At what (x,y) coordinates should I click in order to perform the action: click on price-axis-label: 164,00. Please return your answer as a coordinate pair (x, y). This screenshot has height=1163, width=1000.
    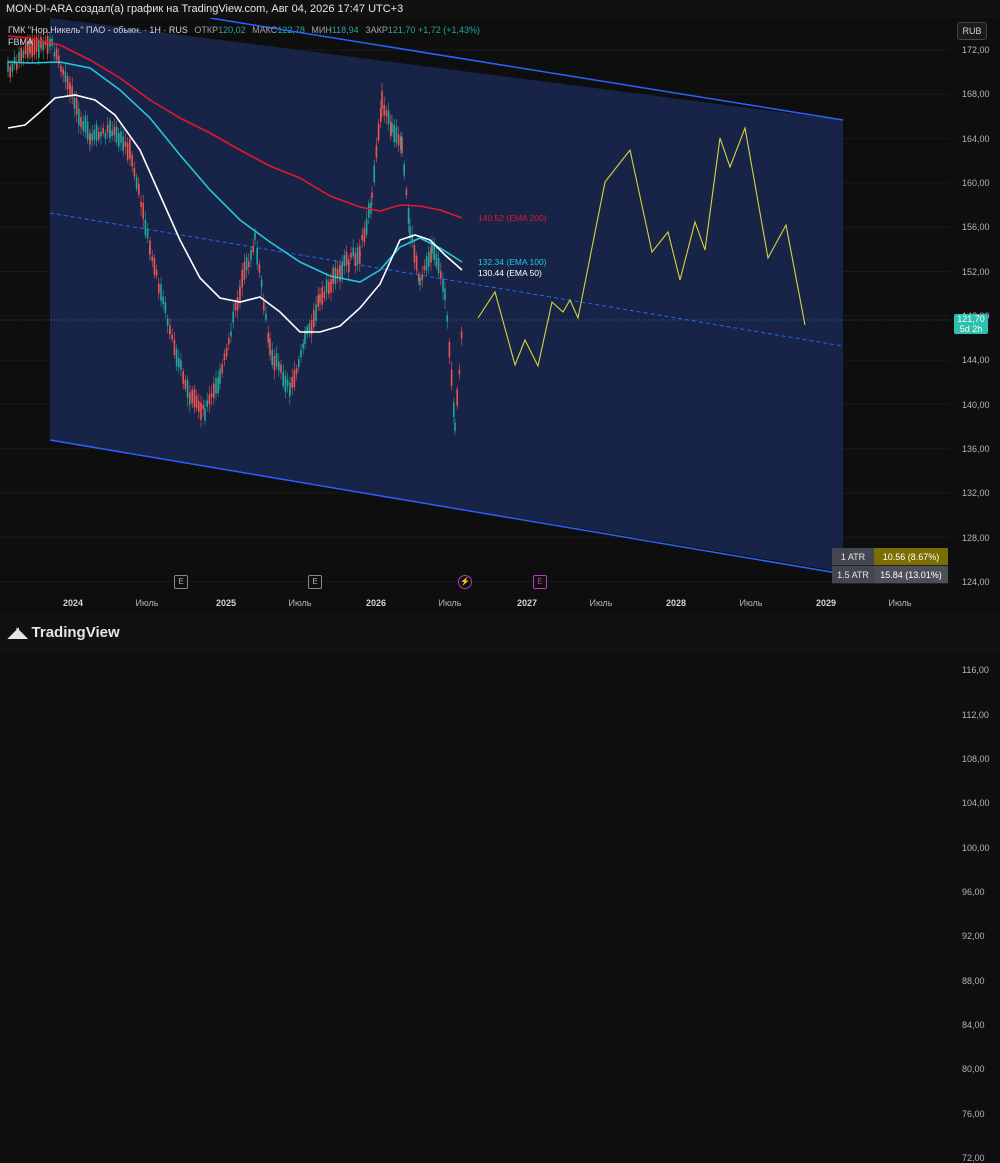
    Looking at the image, I should click on (976, 138).